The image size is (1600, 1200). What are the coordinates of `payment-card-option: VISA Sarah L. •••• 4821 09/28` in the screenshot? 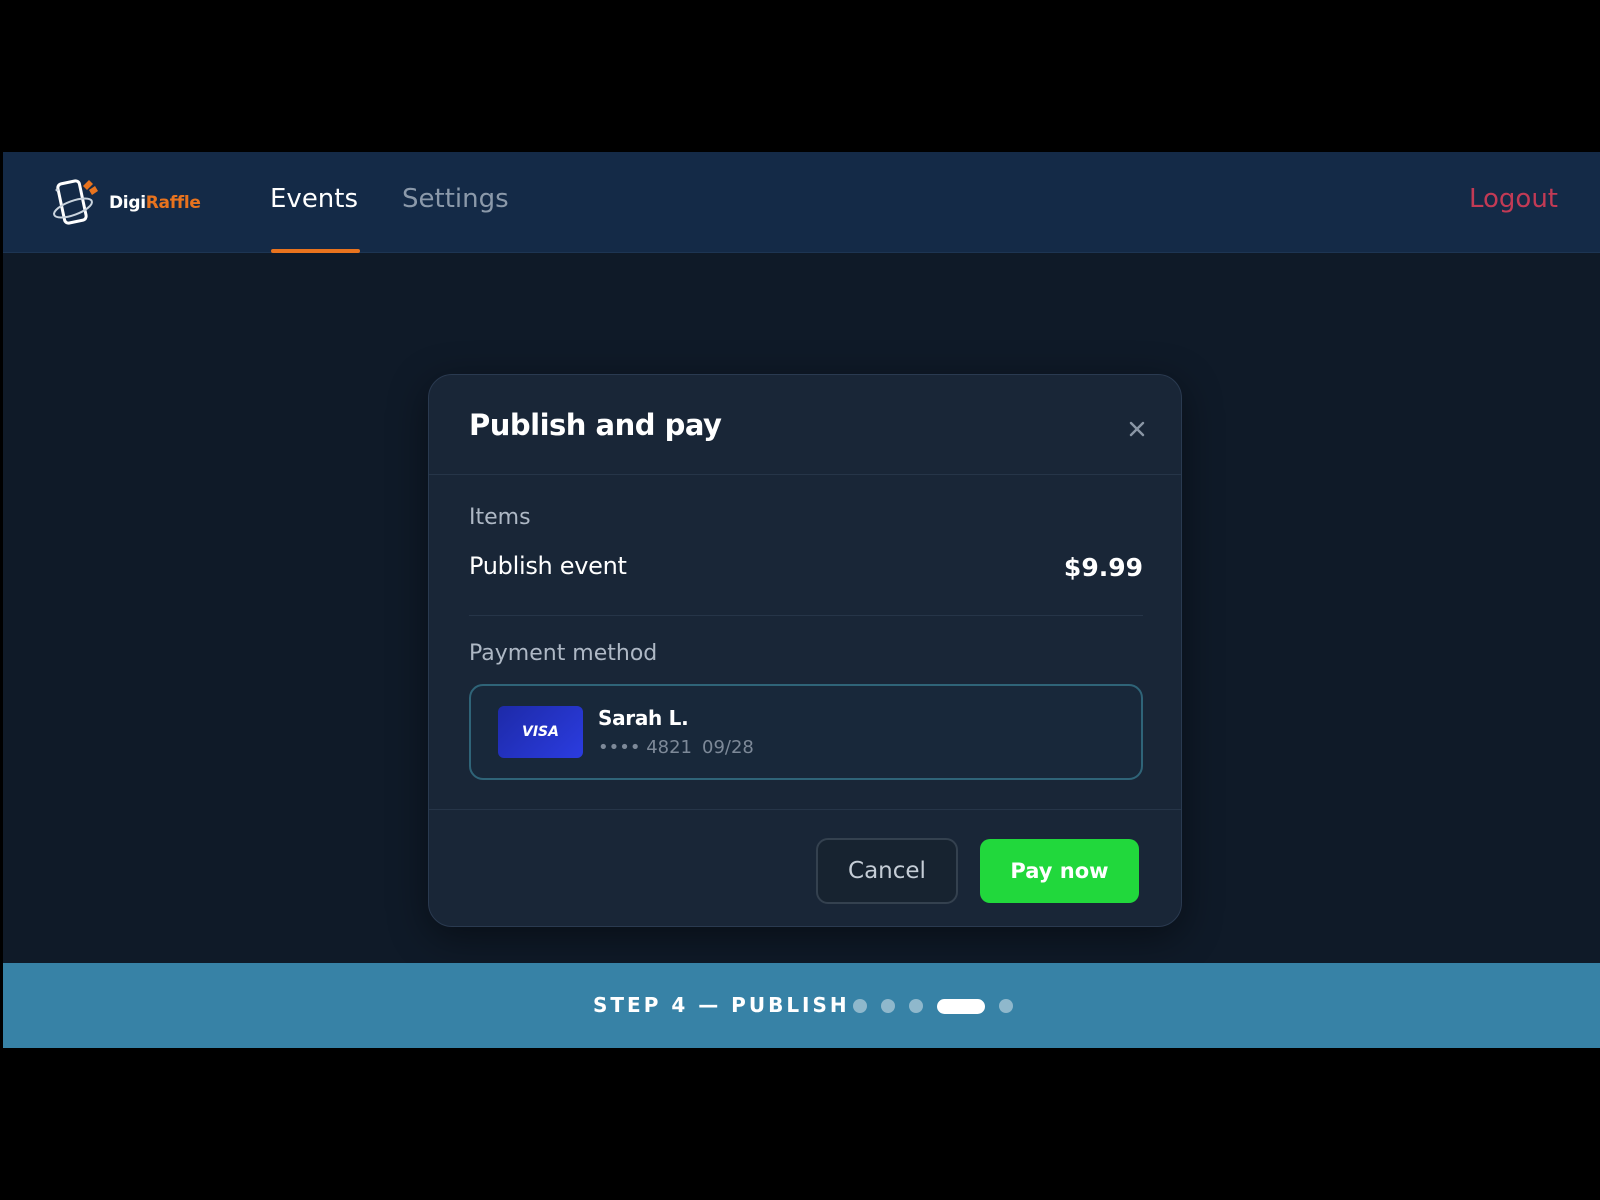 It's located at (806, 732).